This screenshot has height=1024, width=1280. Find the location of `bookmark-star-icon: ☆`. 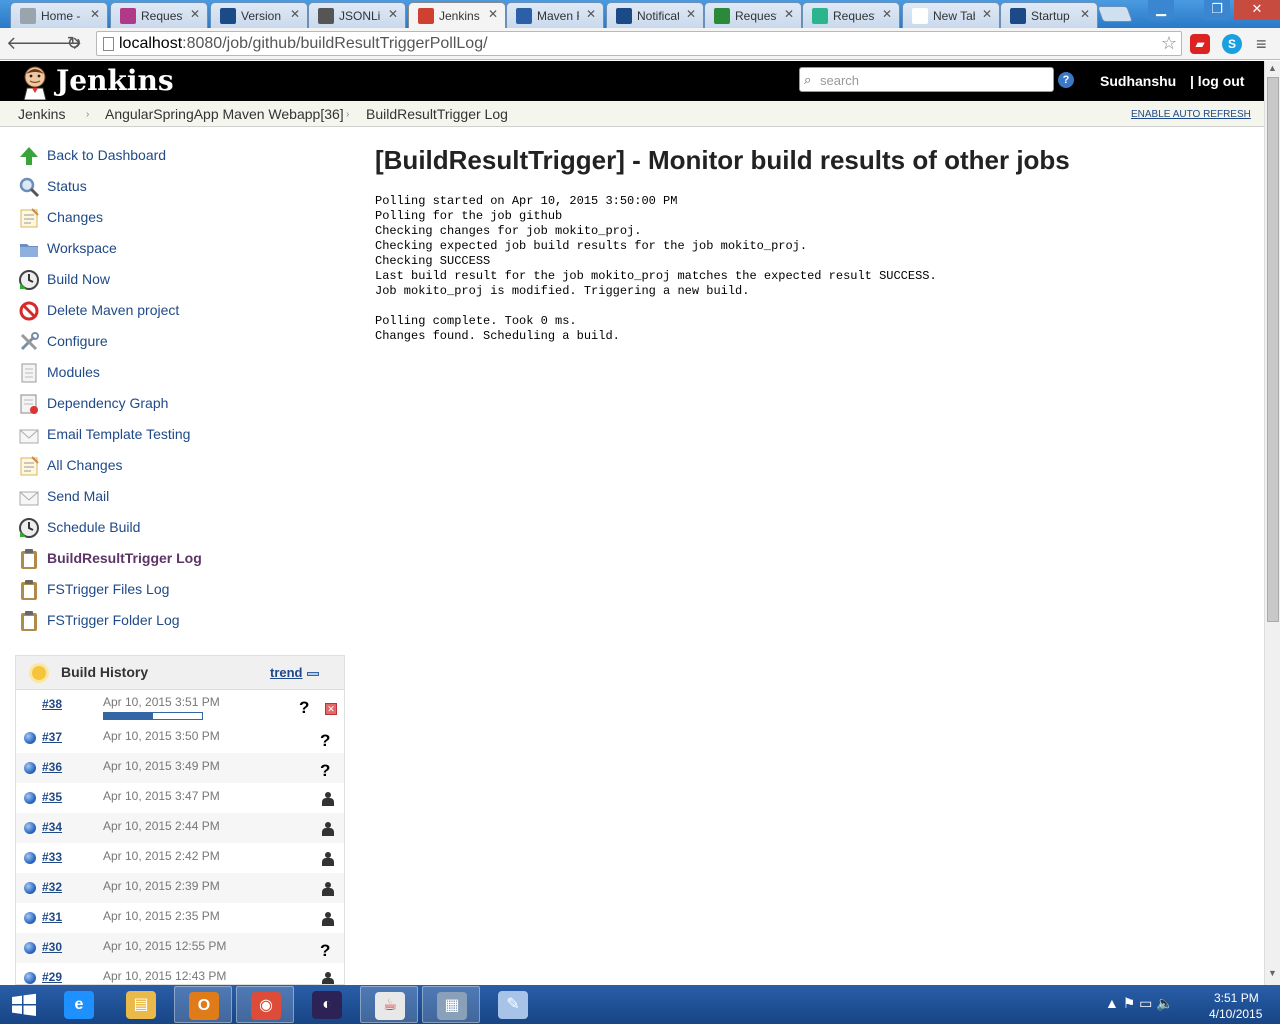

bookmark-star-icon: ☆ is located at coordinates (1169, 43).